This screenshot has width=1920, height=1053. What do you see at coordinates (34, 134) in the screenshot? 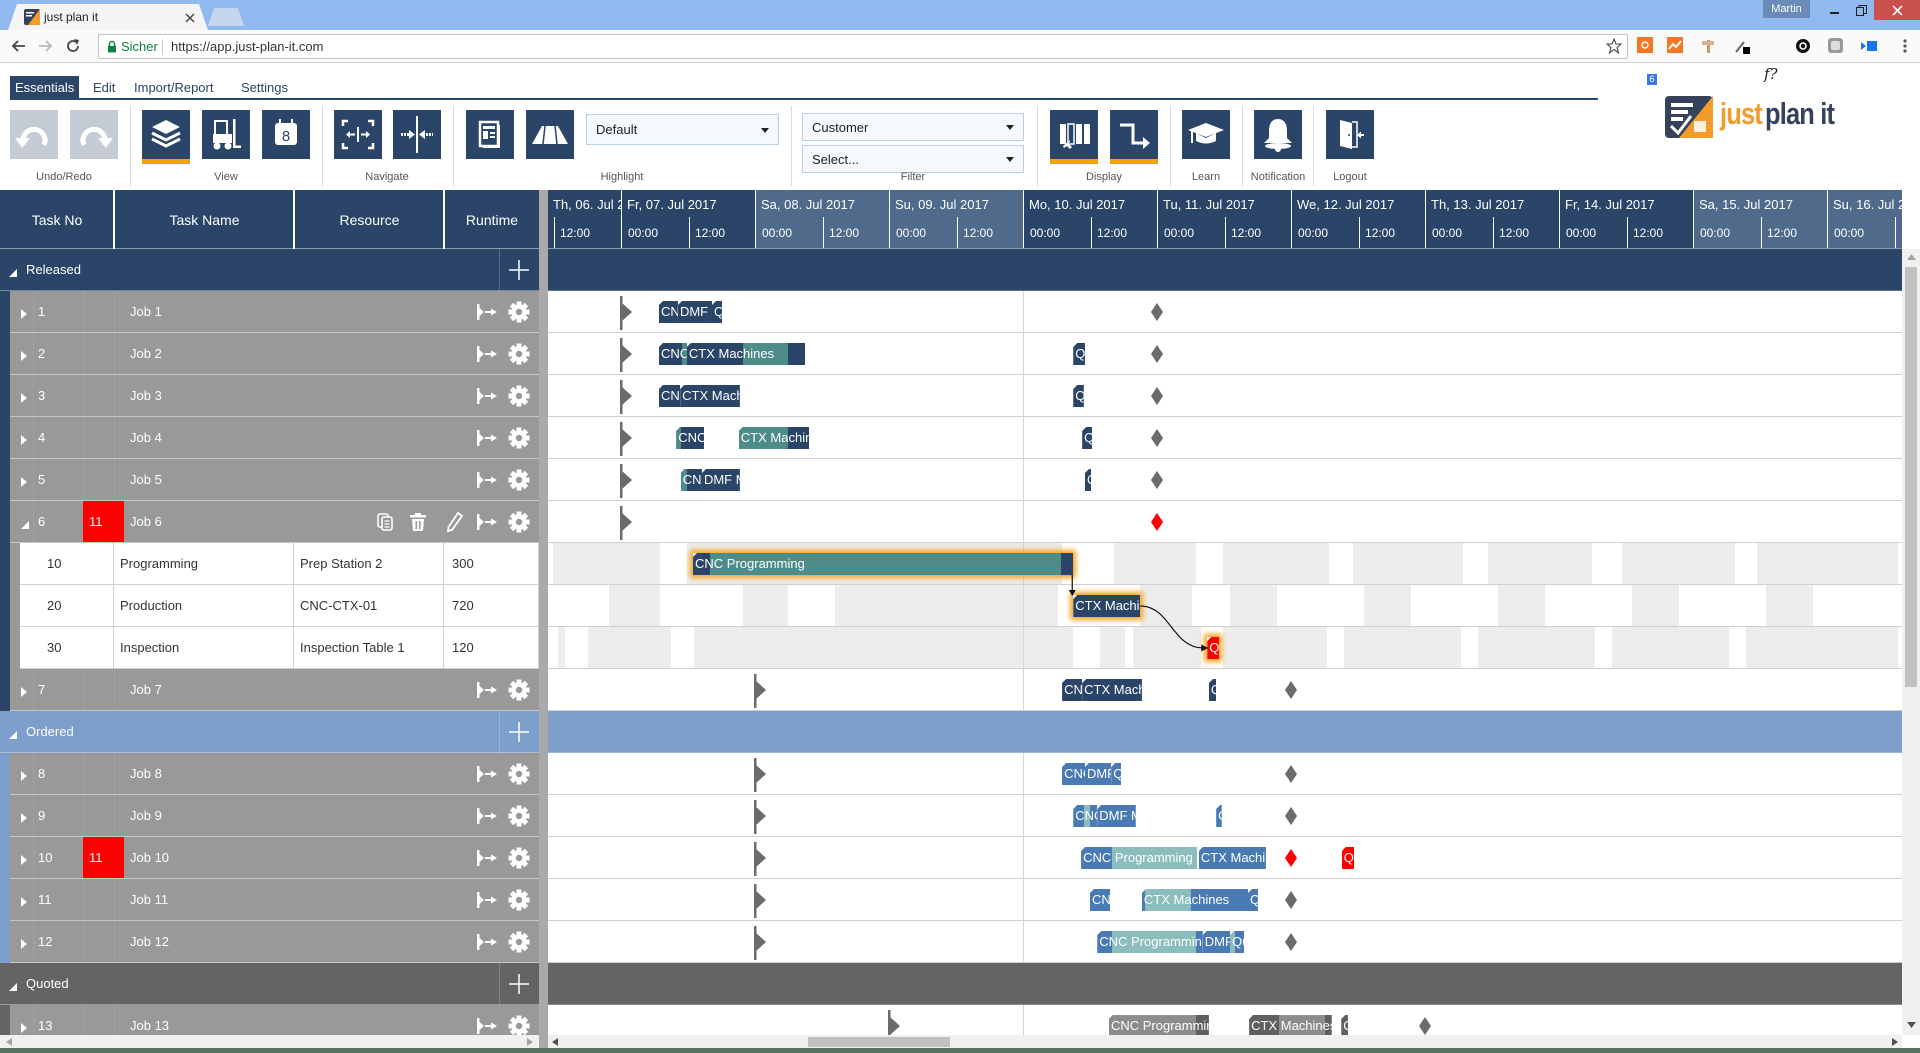
I see `undo-button` at bounding box center [34, 134].